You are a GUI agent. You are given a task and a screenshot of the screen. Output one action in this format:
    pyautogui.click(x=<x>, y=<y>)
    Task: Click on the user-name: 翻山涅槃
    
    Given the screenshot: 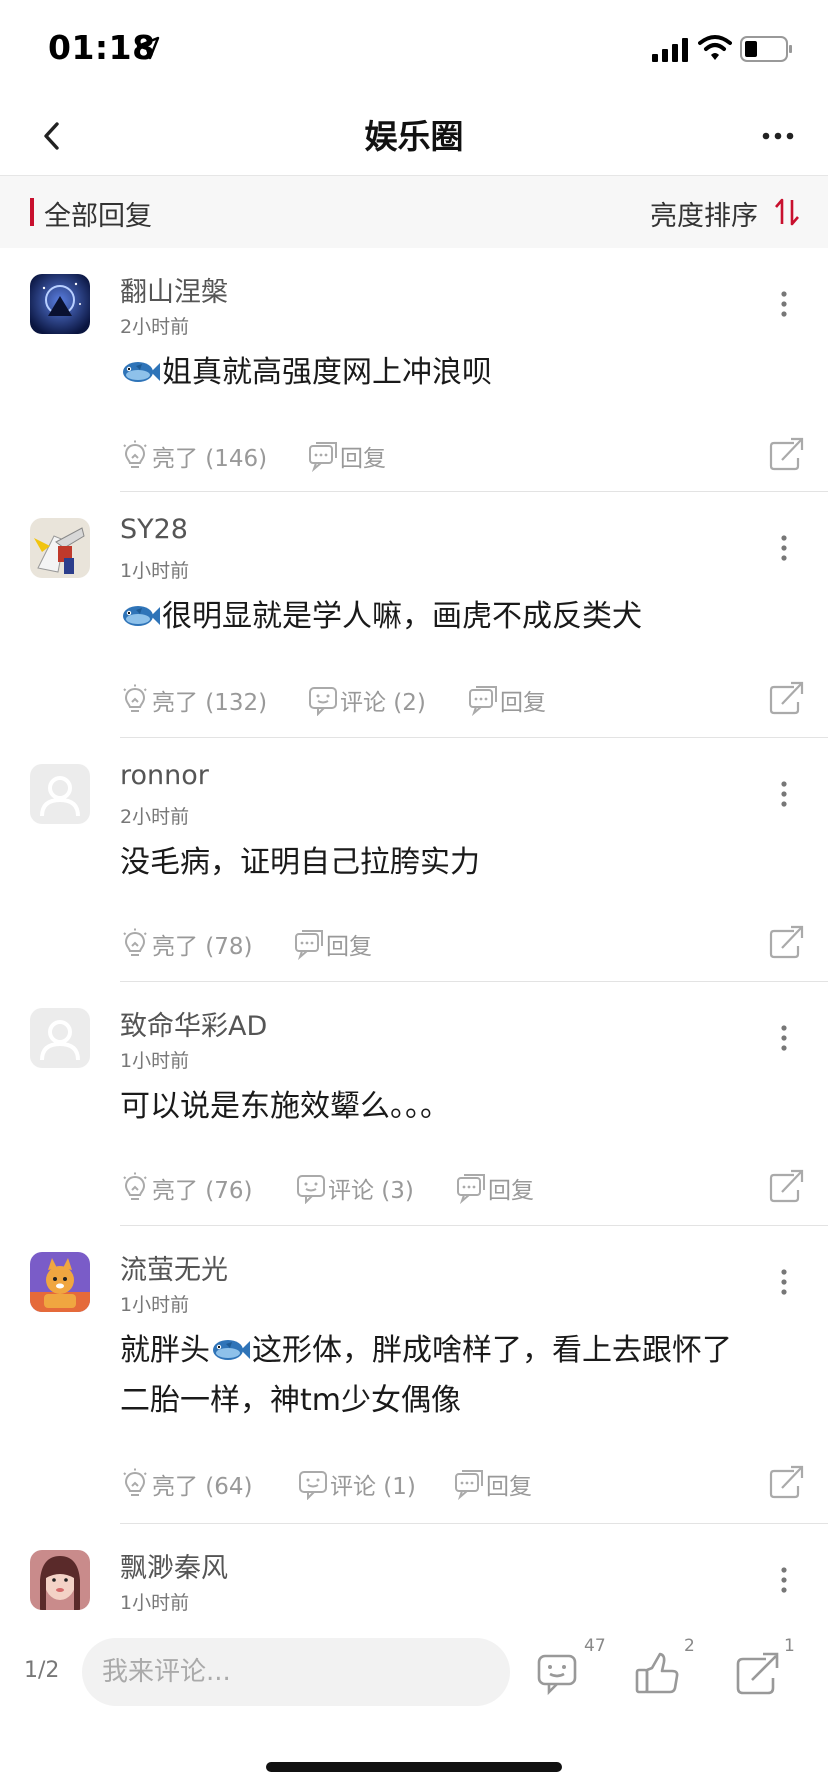 What is the action you would take?
    pyautogui.click(x=174, y=289)
    